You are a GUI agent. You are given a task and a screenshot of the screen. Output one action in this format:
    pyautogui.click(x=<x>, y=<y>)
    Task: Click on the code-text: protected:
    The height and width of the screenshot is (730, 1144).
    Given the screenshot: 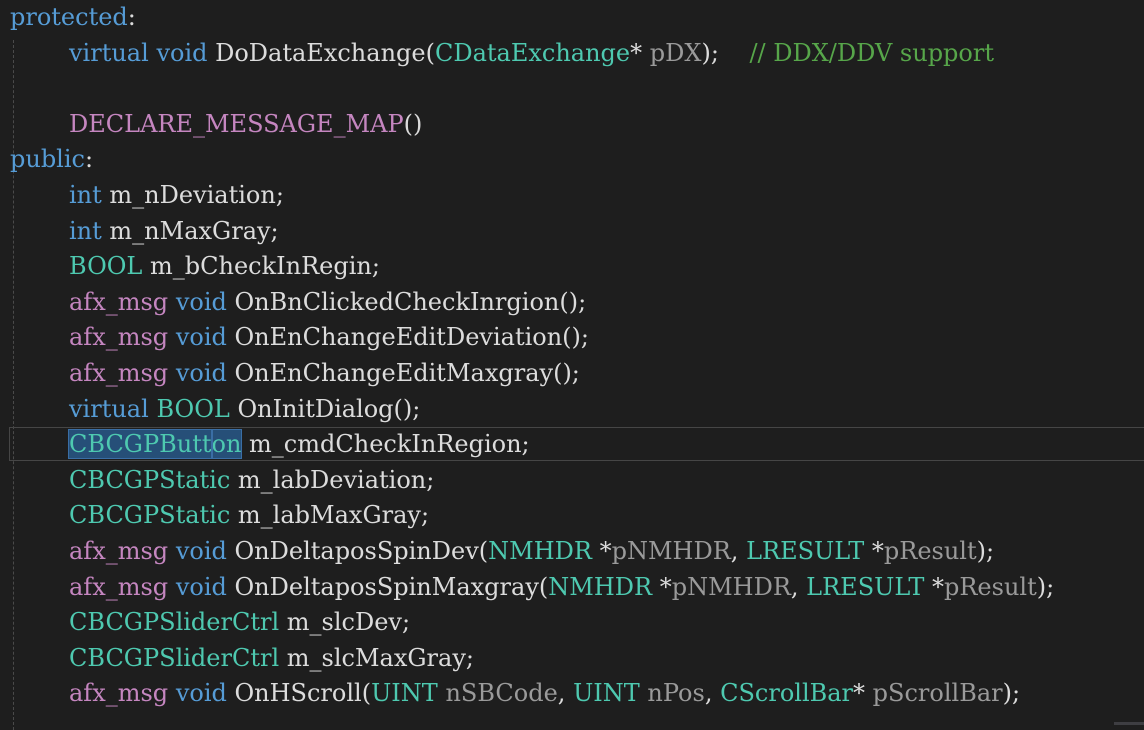 What is the action you would take?
    pyautogui.click(x=73, y=17)
    